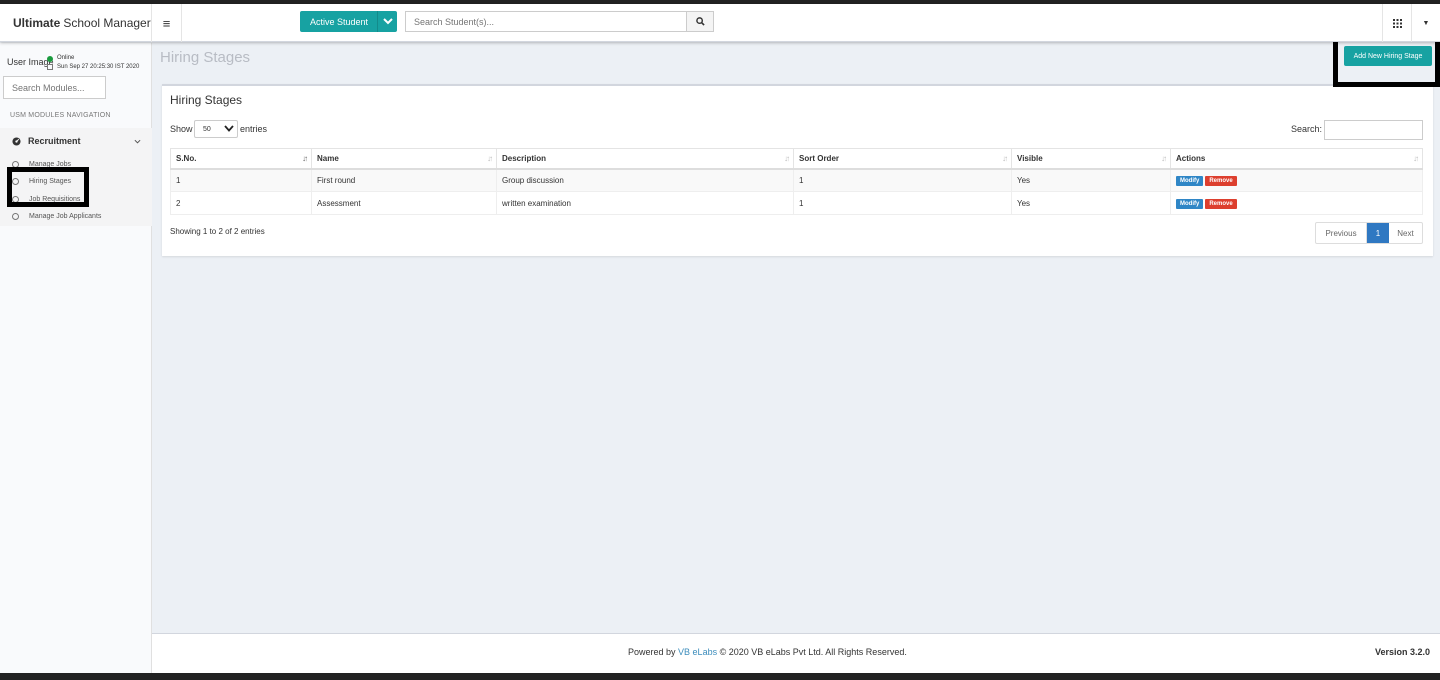  What do you see at coordinates (15, 216) in the screenshot?
I see `circle-icon` at bounding box center [15, 216].